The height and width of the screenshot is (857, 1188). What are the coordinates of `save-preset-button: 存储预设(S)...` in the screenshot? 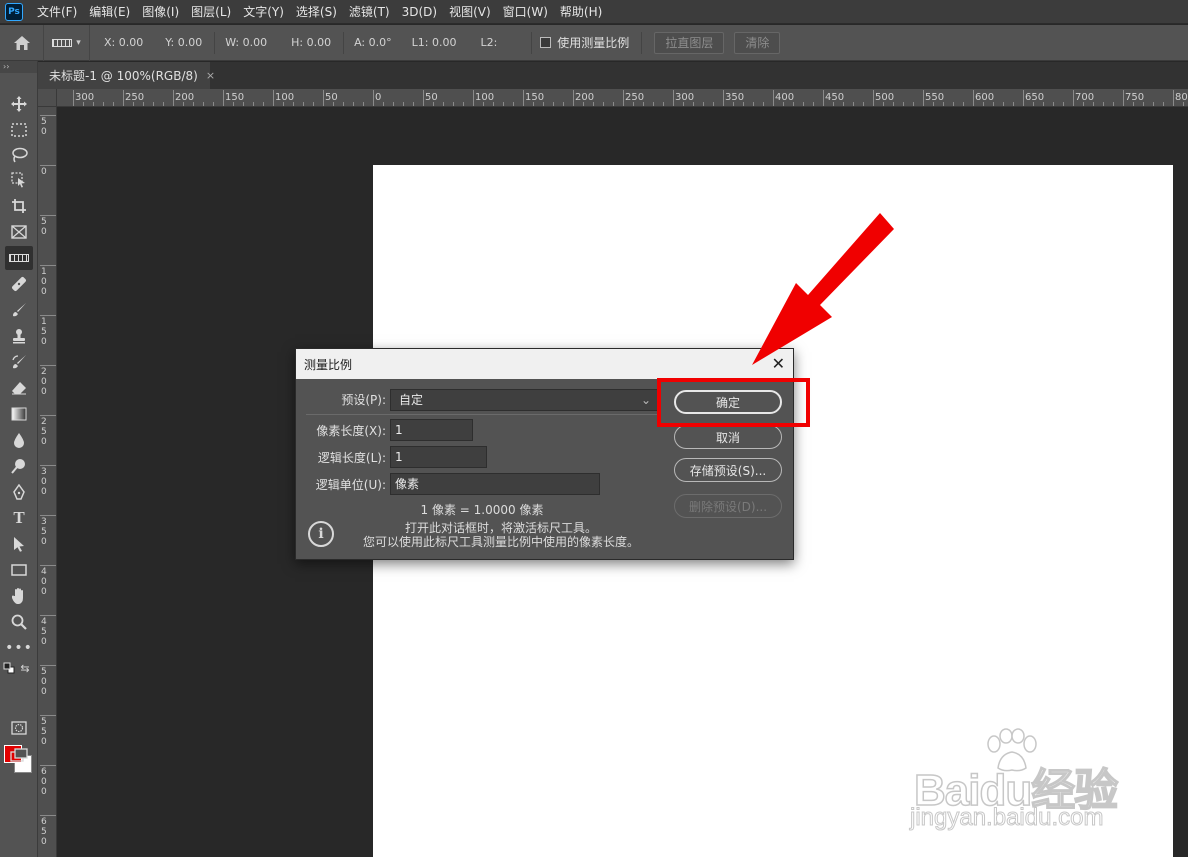 It's located at (728, 470).